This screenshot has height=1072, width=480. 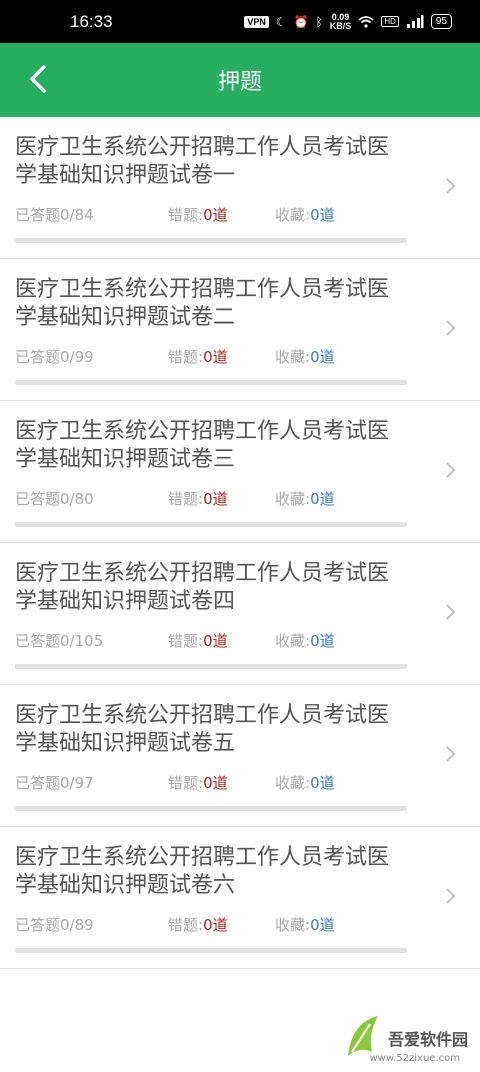 What do you see at coordinates (340, 25) in the screenshot?
I see `network-speed-unit: KB/S` at bounding box center [340, 25].